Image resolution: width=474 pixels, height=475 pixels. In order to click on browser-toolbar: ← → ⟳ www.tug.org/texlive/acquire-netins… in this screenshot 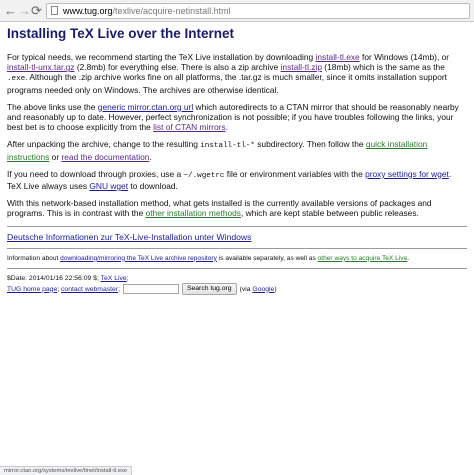, I will do `click(237, 11)`.